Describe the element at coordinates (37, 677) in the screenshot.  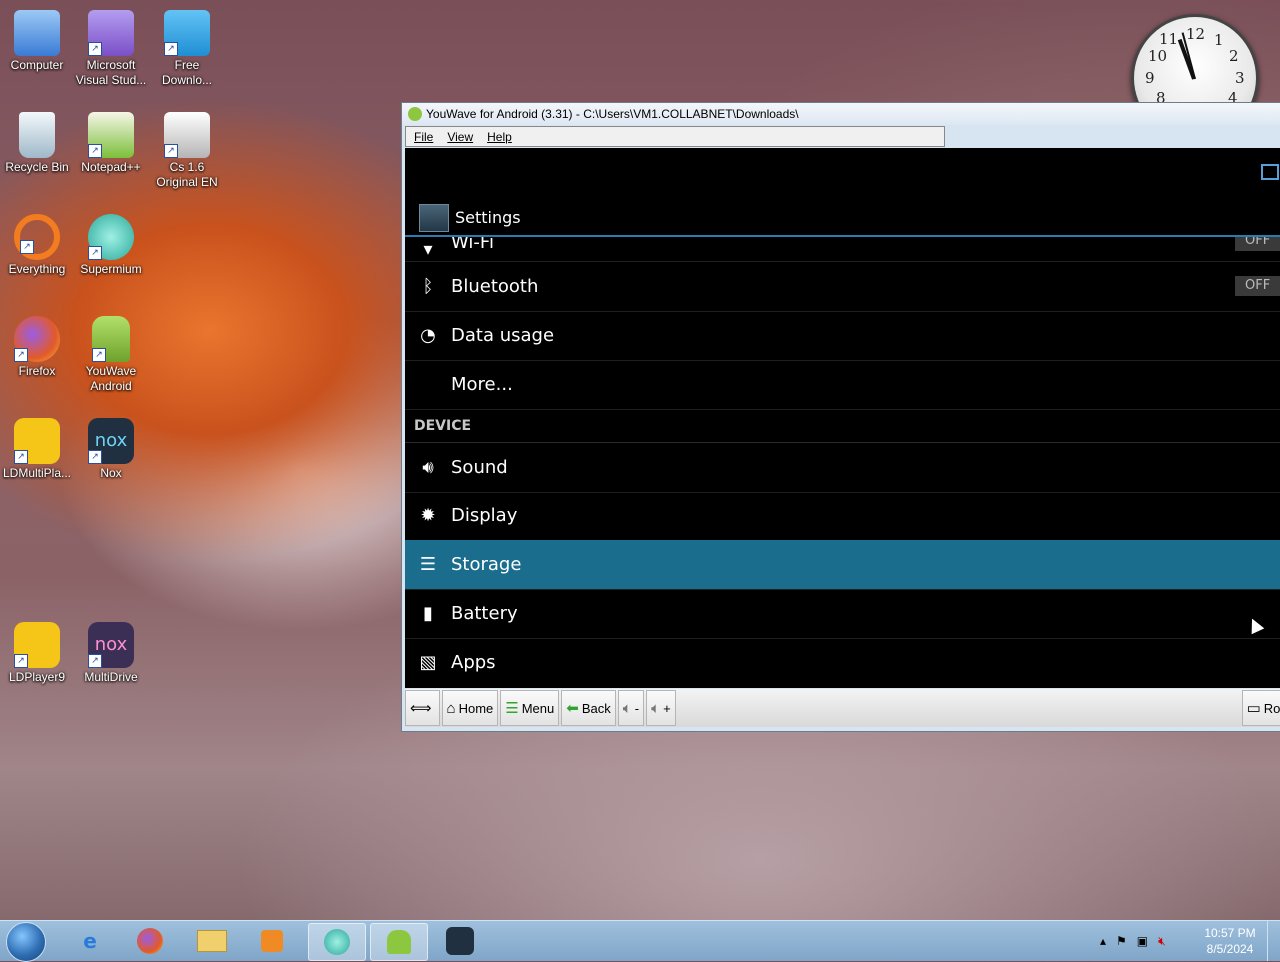
I see `desktop-icon-label: LDPlayer9` at that location.